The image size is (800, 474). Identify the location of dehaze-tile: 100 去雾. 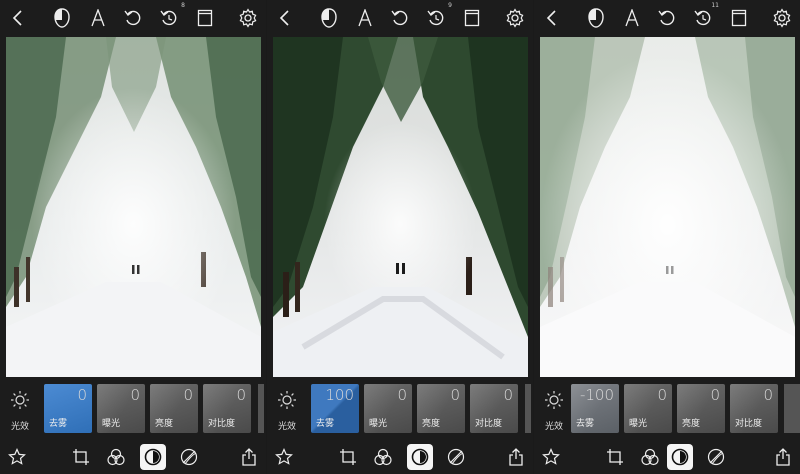
(335, 408).